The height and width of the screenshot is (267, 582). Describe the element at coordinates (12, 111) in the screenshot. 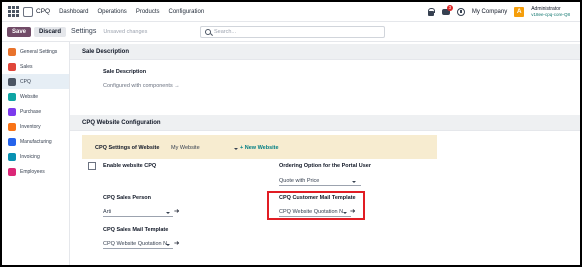

I see `purchase-icon` at that location.